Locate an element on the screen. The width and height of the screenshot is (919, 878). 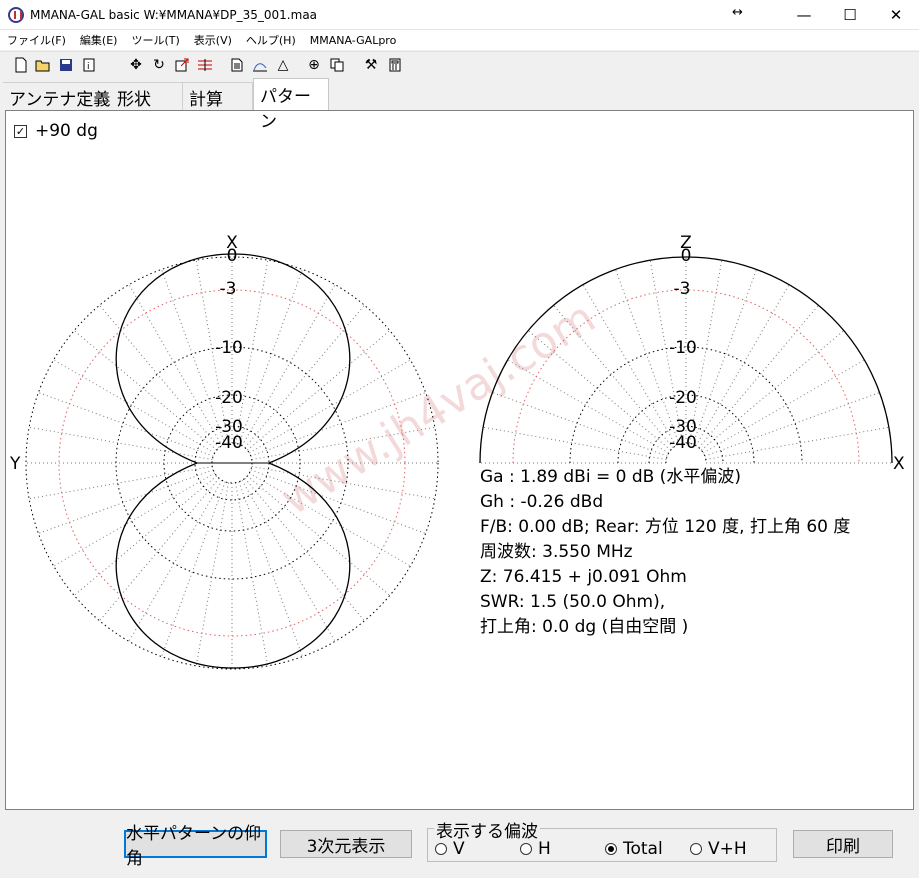
swr: SWR: 1.5 (50.0 Ohm), is located at coordinates (573, 602).